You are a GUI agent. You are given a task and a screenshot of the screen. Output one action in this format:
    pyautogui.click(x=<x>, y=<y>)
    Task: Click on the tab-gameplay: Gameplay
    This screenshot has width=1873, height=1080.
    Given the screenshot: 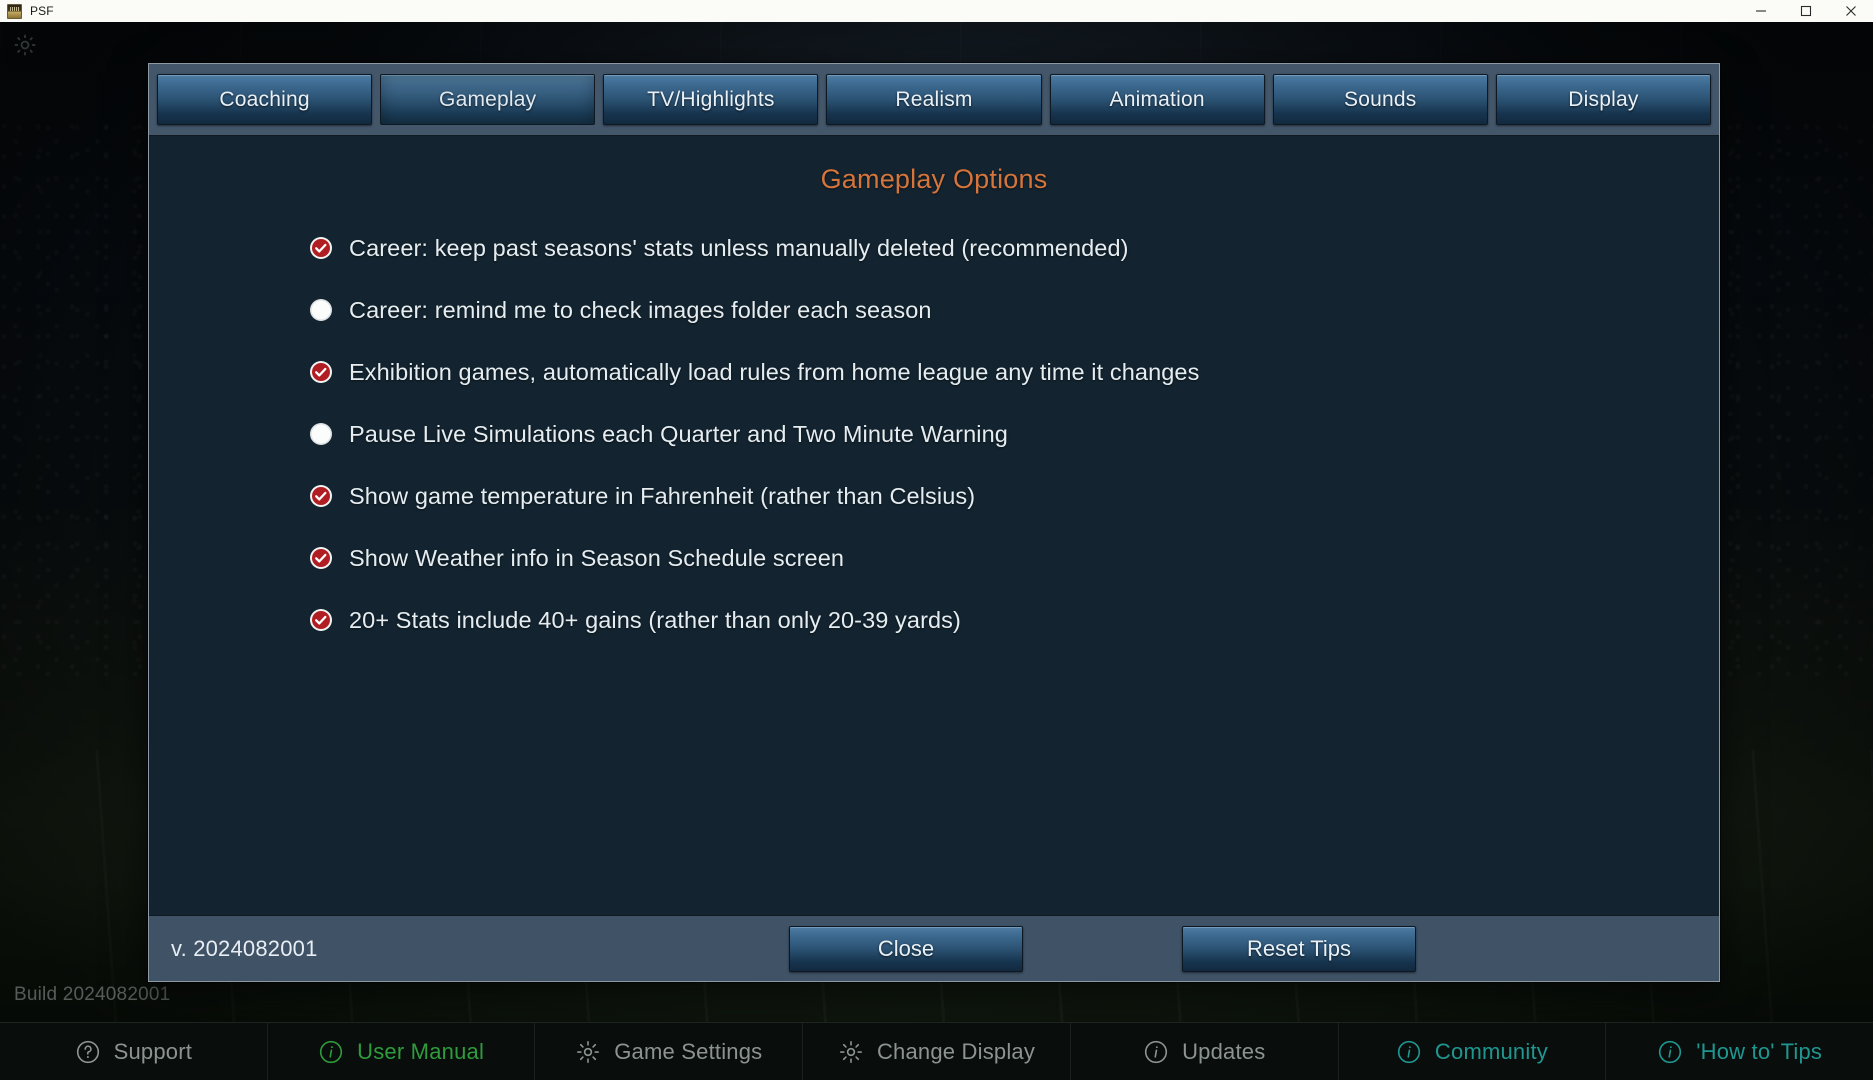 What is the action you would take?
    pyautogui.click(x=488, y=99)
    